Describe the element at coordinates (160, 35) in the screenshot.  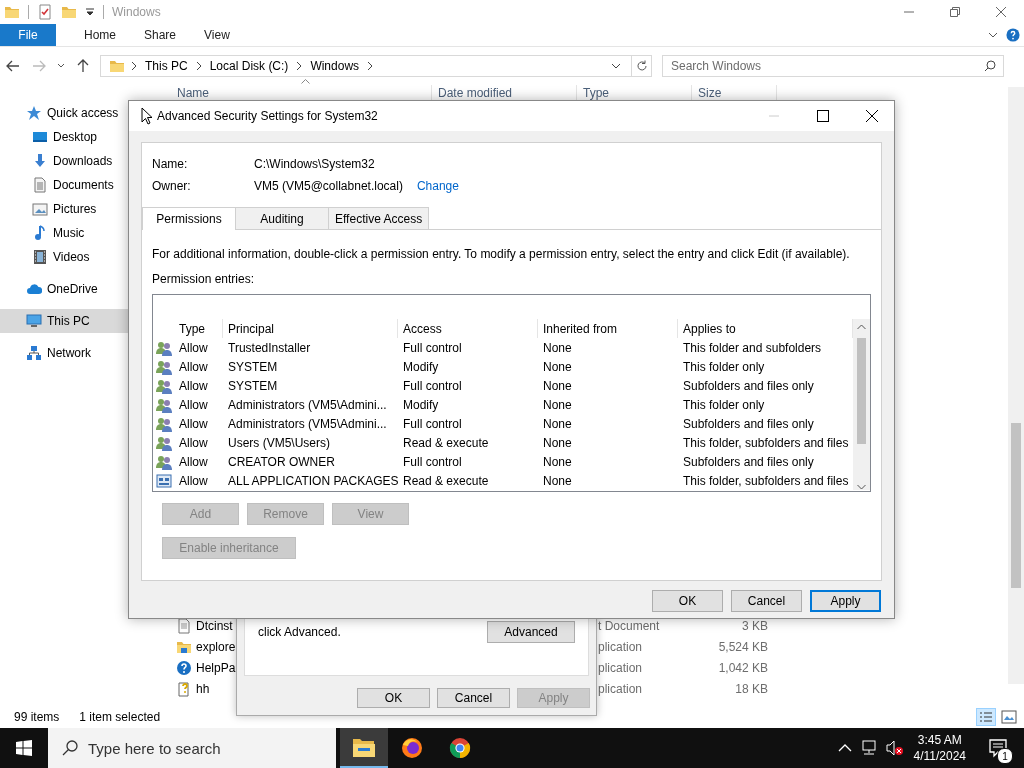
I see `ribbon-tab: Share` at that location.